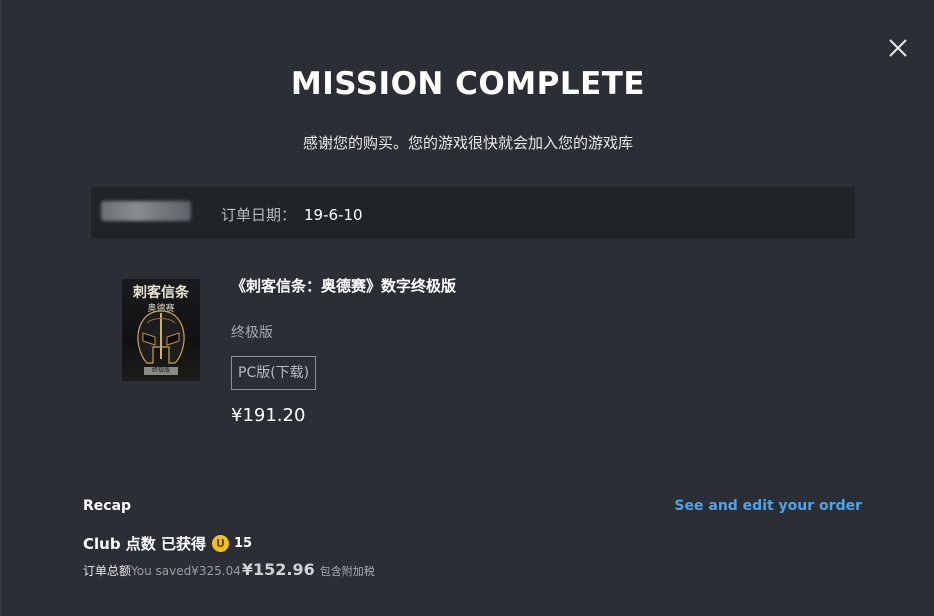 The image size is (934, 616). I want to click on saved-amount: ¥325.04, so click(216, 571).